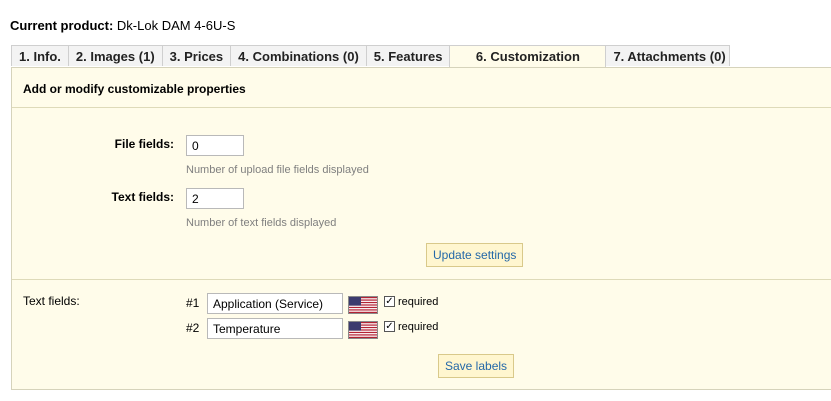 The height and width of the screenshot is (401, 831). Describe the element at coordinates (261, 223) in the screenshot. I see `text-fields-hint: Number of text fields displayed` at that location.